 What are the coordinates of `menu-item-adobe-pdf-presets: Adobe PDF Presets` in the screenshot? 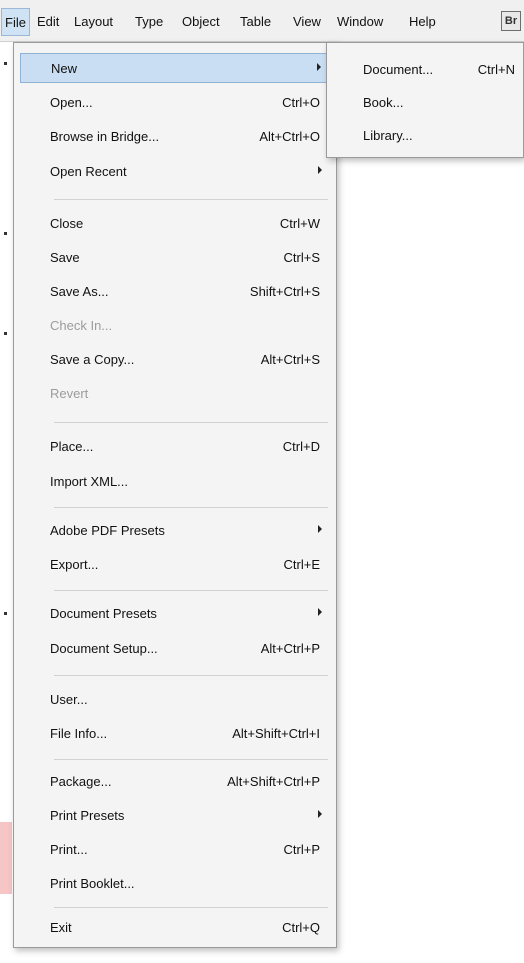 It's located at (175, 531).